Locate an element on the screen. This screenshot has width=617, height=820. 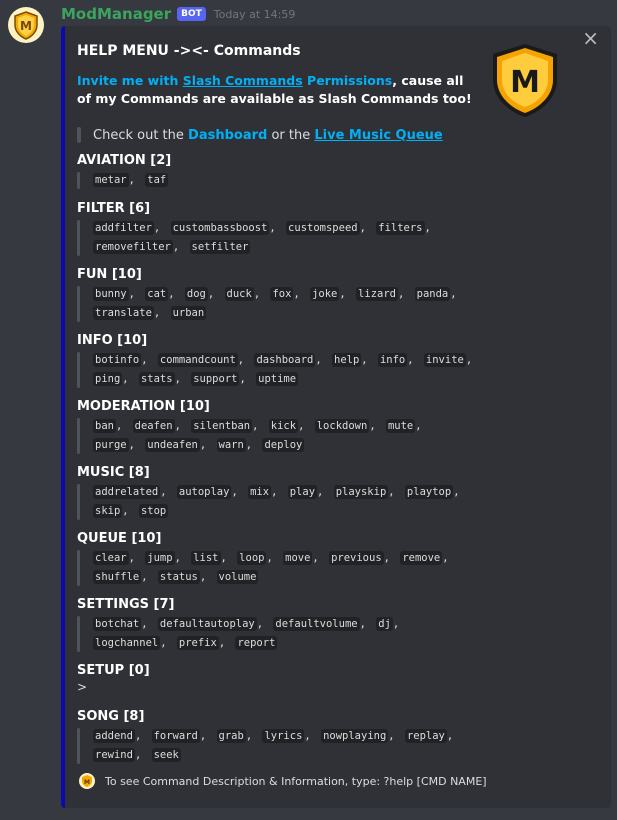
command-code: dashboard is located at coordinates (285, 360).